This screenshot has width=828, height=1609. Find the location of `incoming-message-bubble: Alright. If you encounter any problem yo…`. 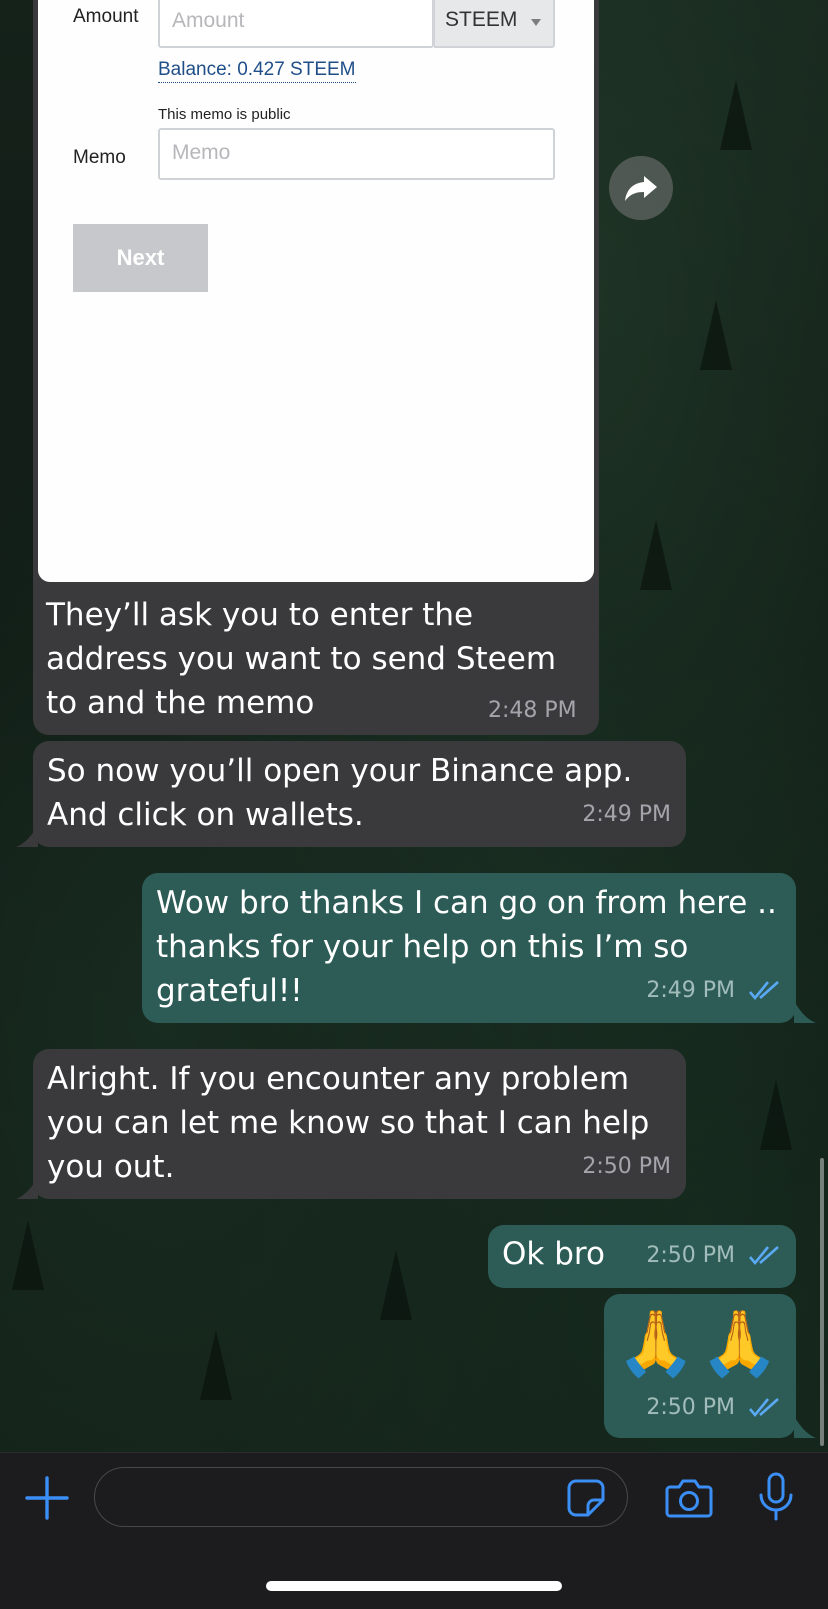

incoming-message-bubble: Alright. If you encounter any problem yo… is located at coordinates (359, 1124).